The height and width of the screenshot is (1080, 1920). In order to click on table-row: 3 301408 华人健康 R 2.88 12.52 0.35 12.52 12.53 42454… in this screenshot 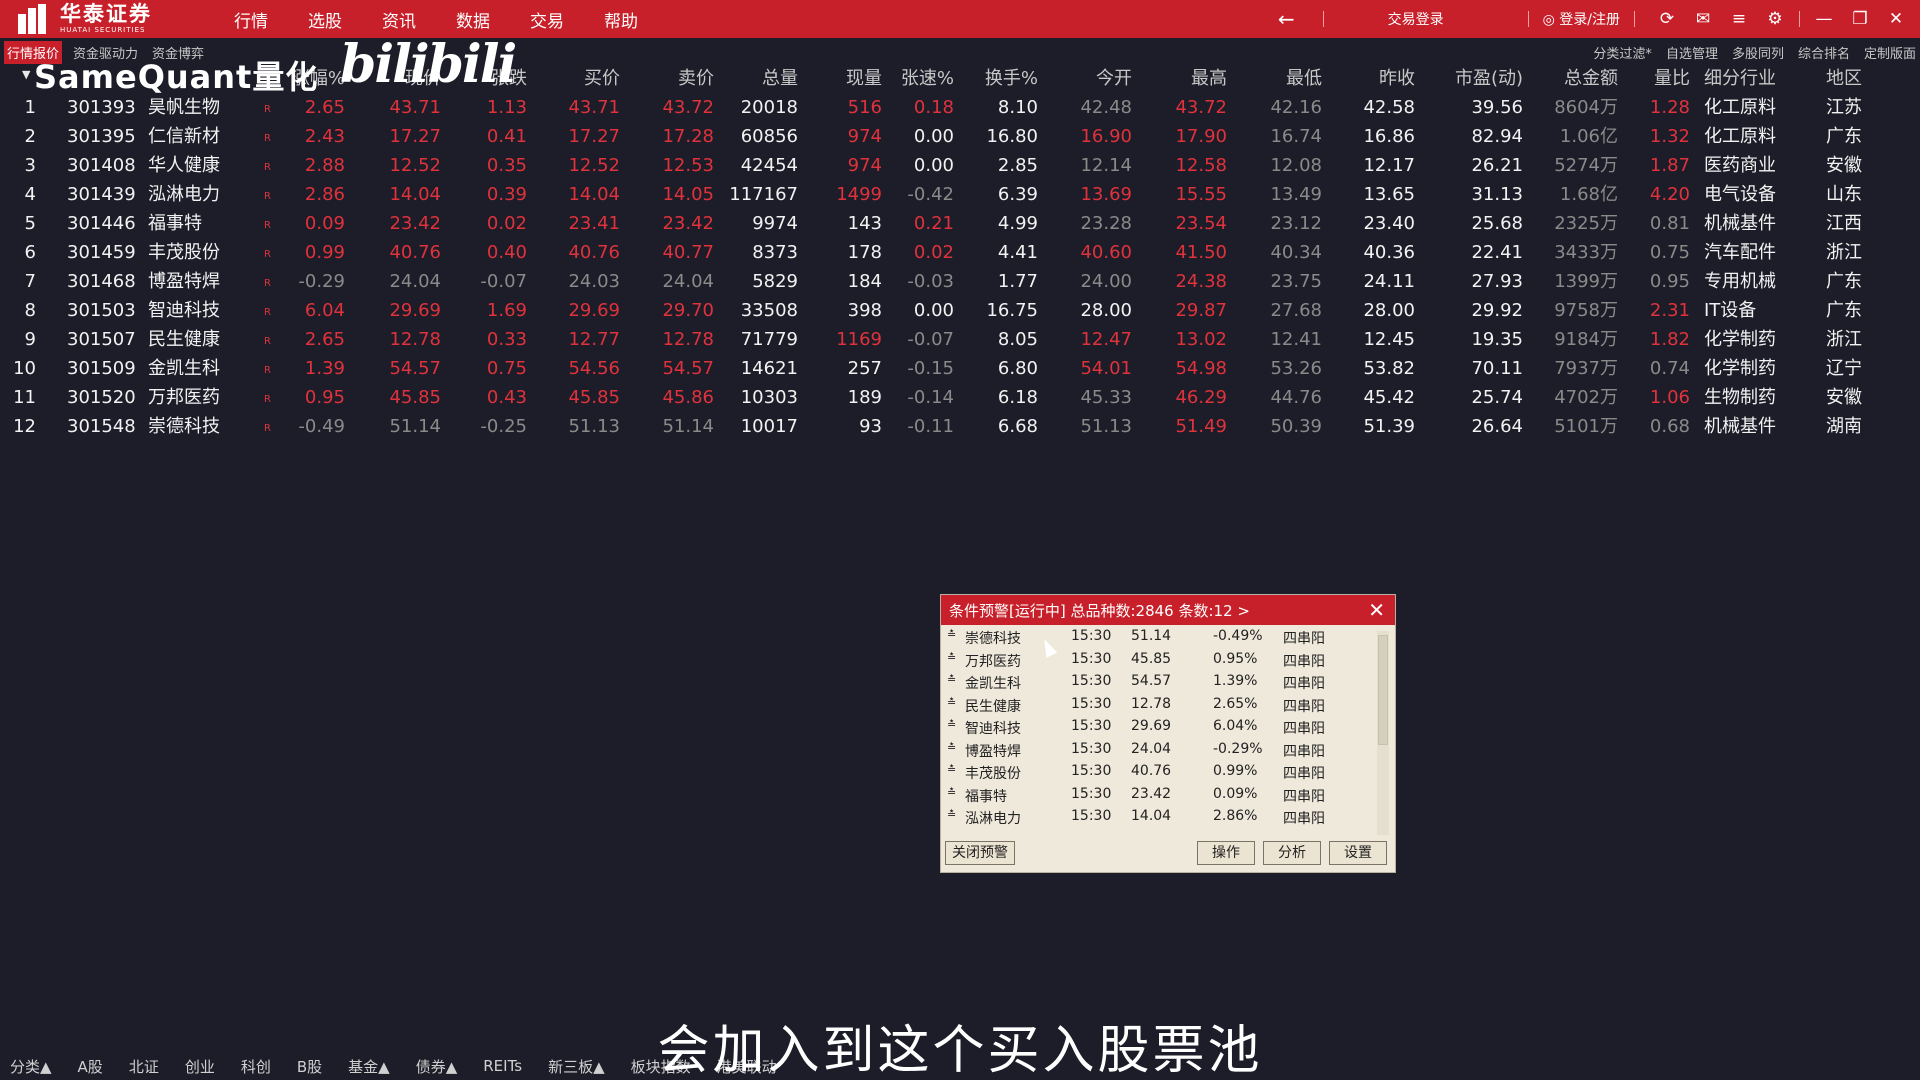, I will do `click(960, 165)`.